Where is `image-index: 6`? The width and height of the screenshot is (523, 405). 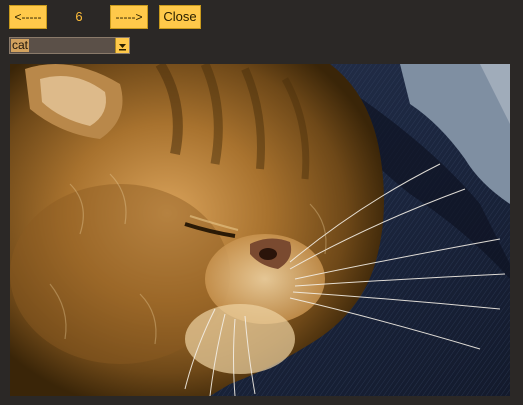
image-index: 6 is located at coordinates (79, 16).